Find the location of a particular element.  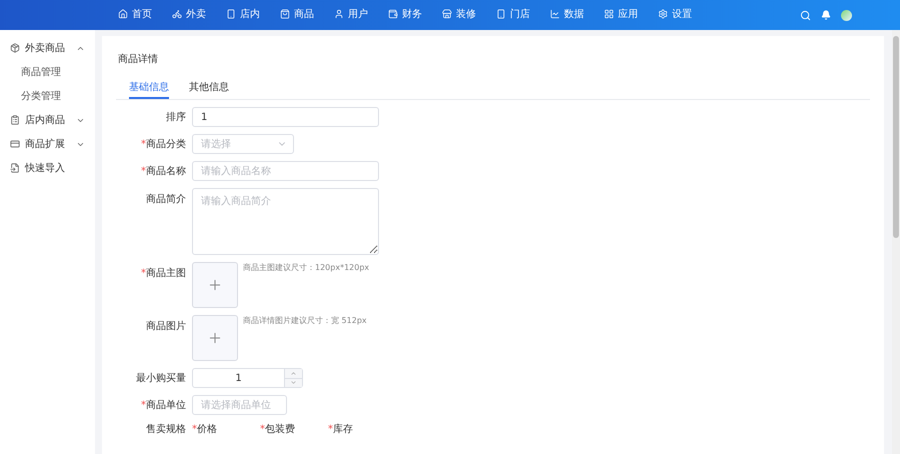

field-label: 商品单位 is located at coordinates (166, 405).